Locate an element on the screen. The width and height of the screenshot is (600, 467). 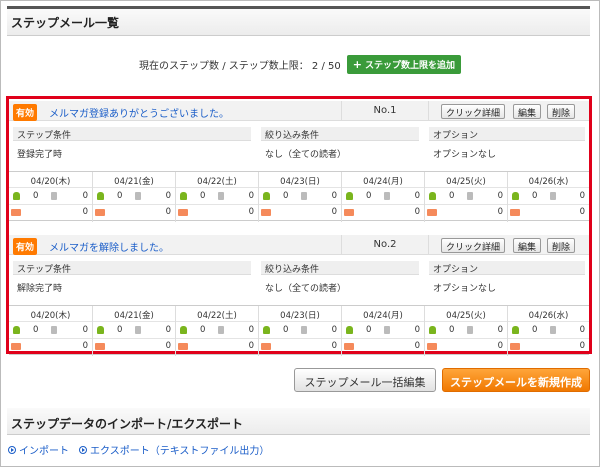
step-title-link: メルマガ登録ありがとうございました。 is located at coordinates (139, 112).